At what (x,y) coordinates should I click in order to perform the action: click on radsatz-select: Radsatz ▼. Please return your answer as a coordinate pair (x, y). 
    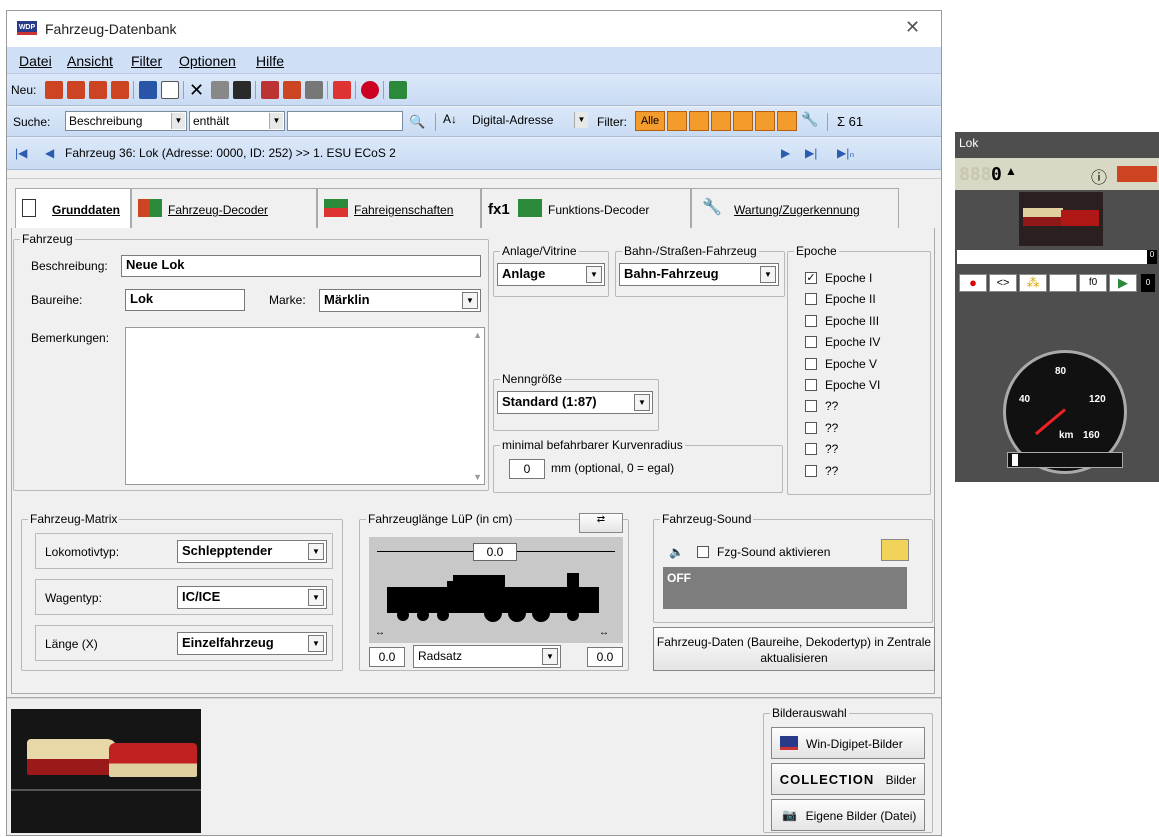
    Looking at the image, I should click on (487, 656).